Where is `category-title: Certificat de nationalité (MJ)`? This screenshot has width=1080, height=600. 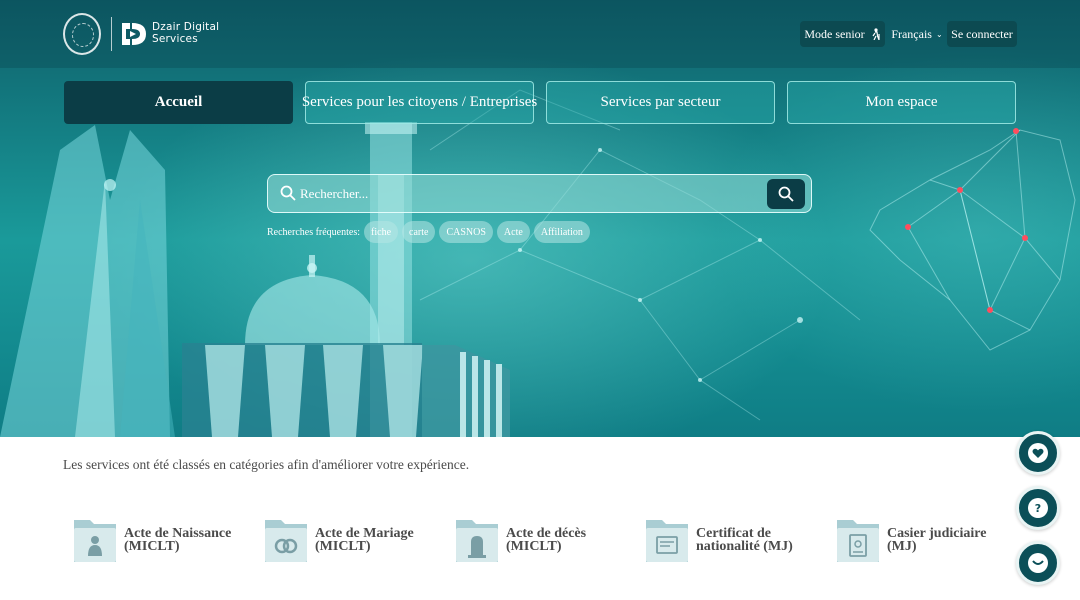
category-title: Certificat de nationalité (MJ) is located at coordinates (744, 540).